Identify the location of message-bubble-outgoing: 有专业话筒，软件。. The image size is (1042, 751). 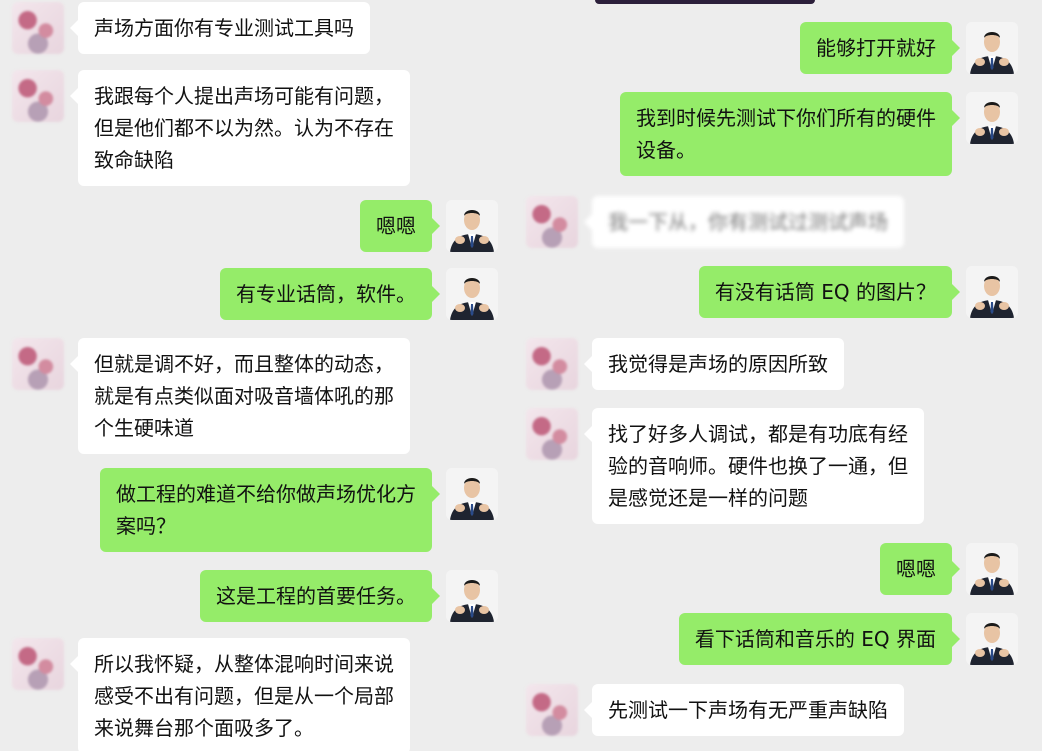
(330, 294).